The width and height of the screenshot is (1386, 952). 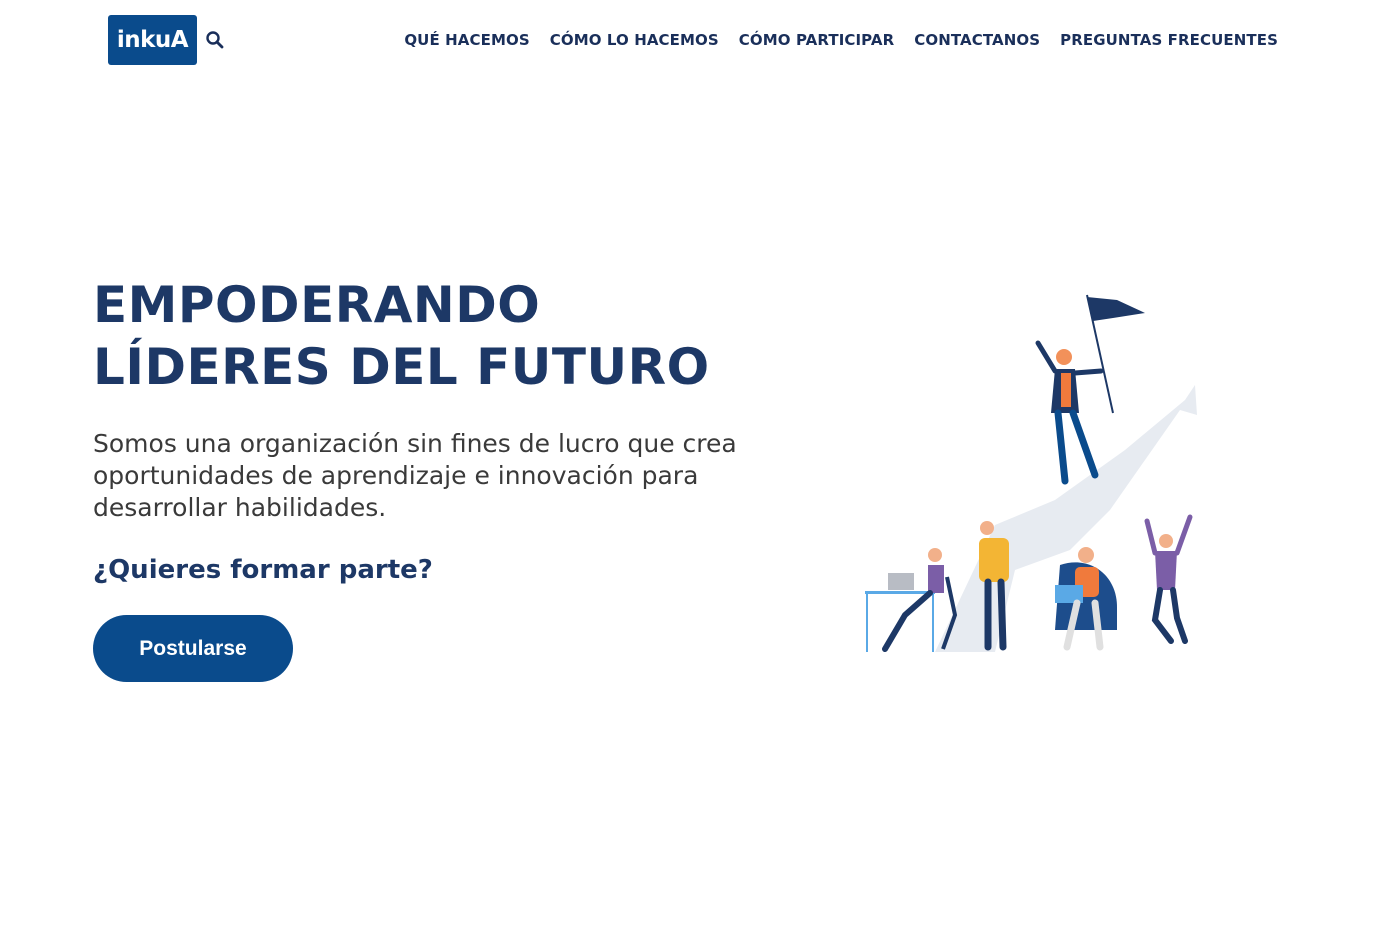 What do you see at coordinates (215, 40) in the screenshot?
I see `search-icon` at bounding box center [215, 40].